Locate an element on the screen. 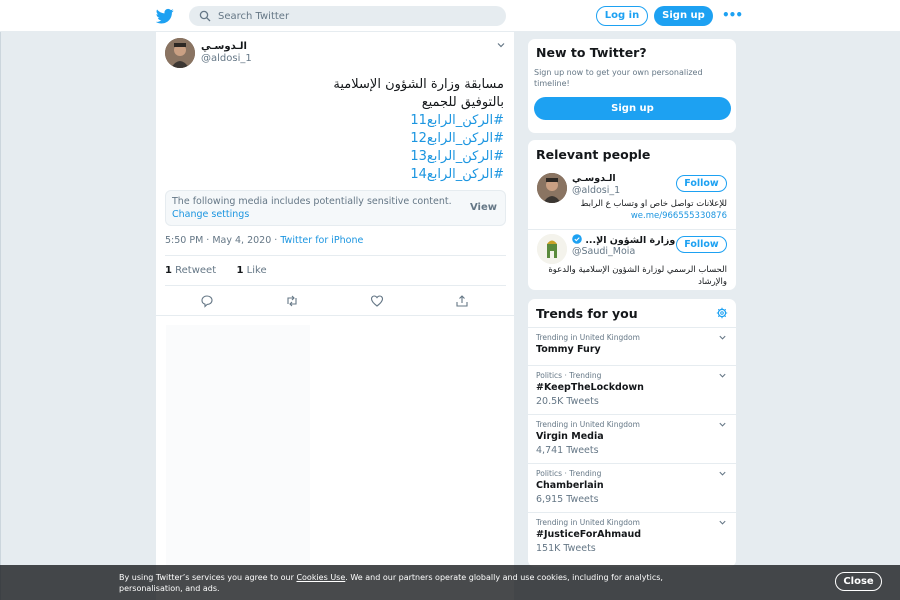 This screenshot has width=900, height=600. like-count: 1 is located at coordinates (240, 270).